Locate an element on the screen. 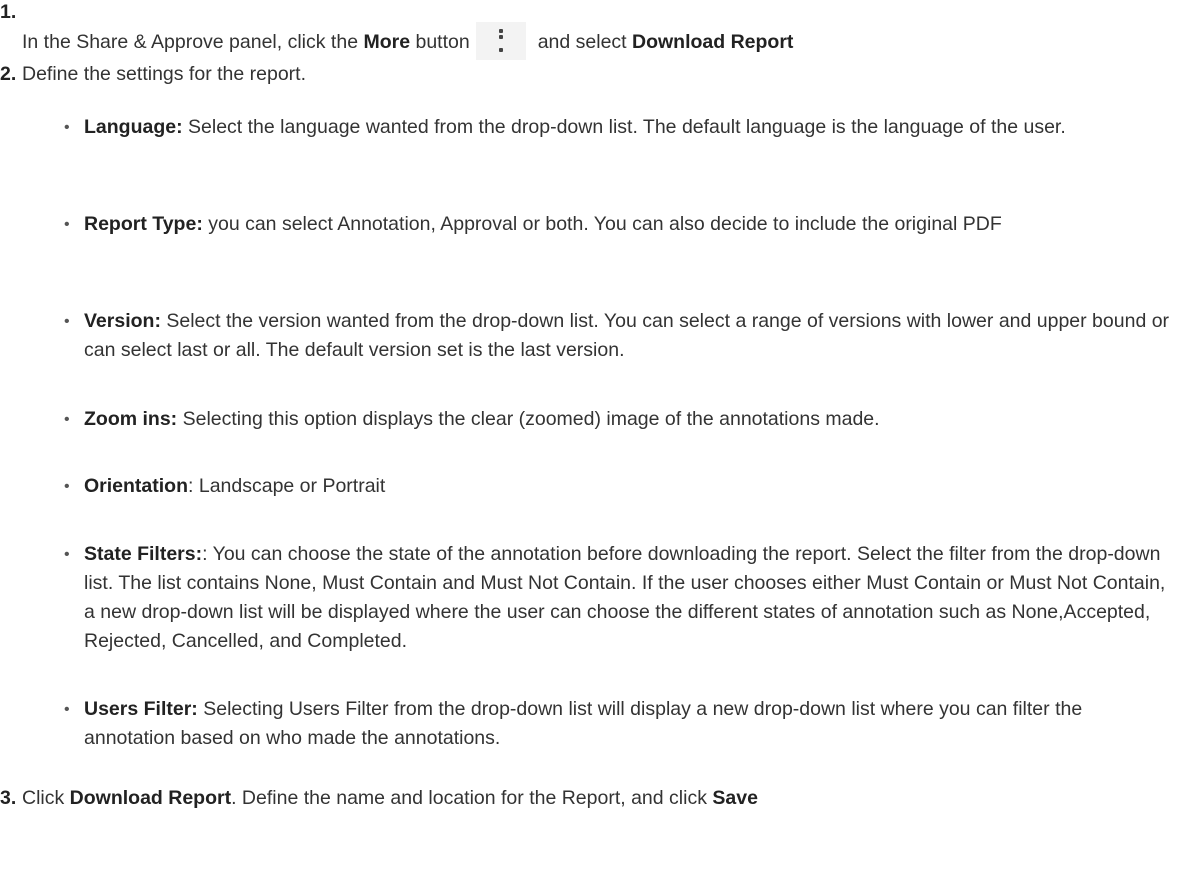 Image resolution: width=1202 pixels, height=870 pixels. list-item: • Orientation: Landscape or Portrait is located at coordinates (617, 486).